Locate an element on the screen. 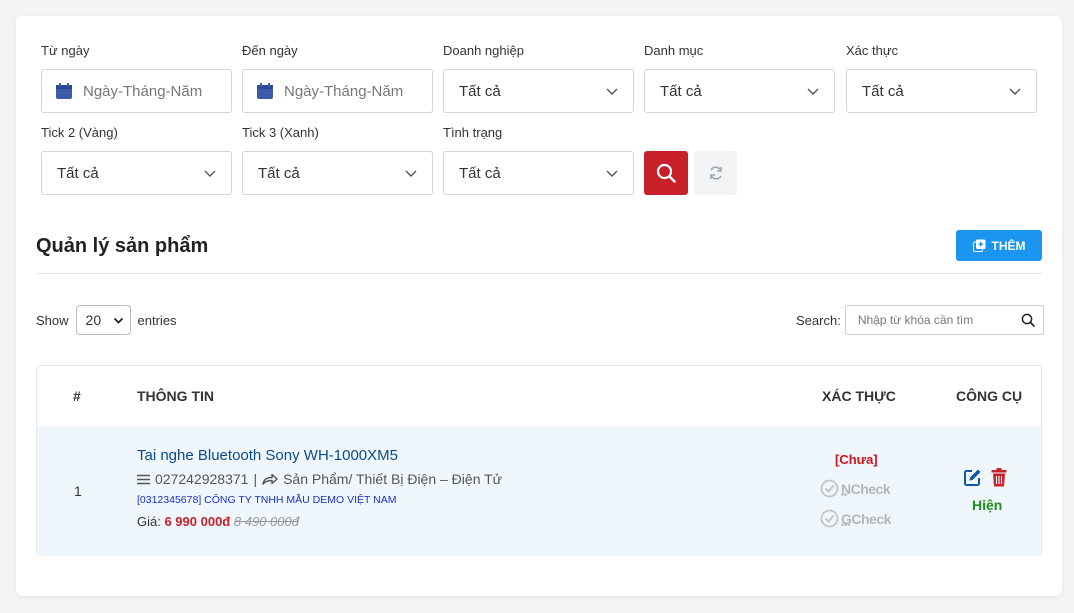  show-label: Show is located at coordinates (52, 320).